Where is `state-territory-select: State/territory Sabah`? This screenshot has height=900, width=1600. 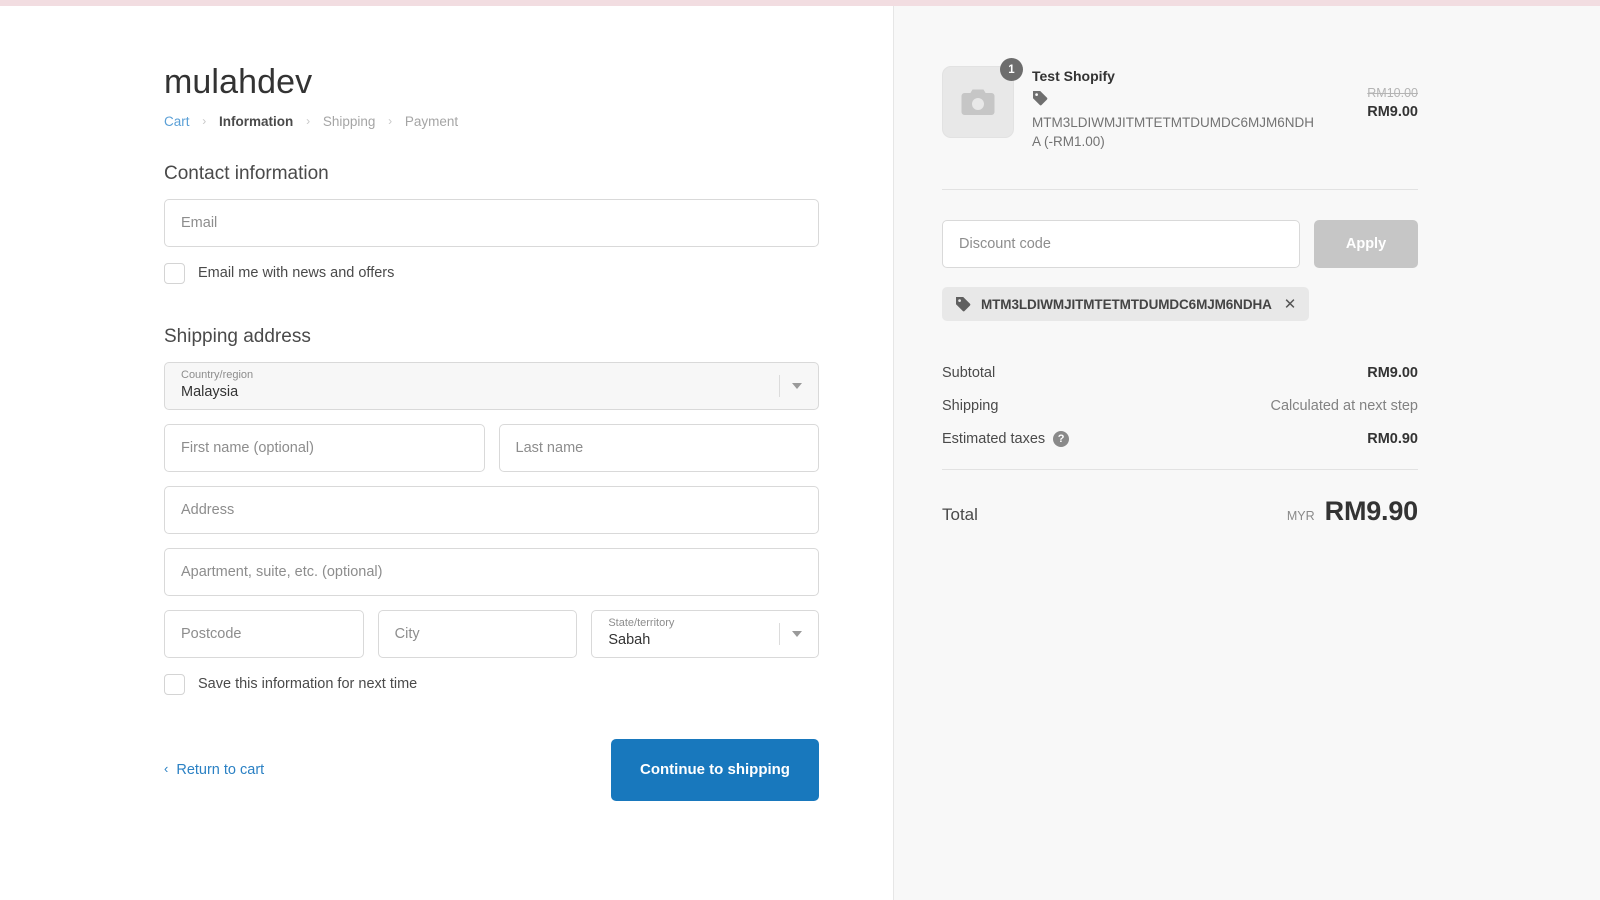 state-territory-select: State/territory Sabah is located at coordinates (705, 633).